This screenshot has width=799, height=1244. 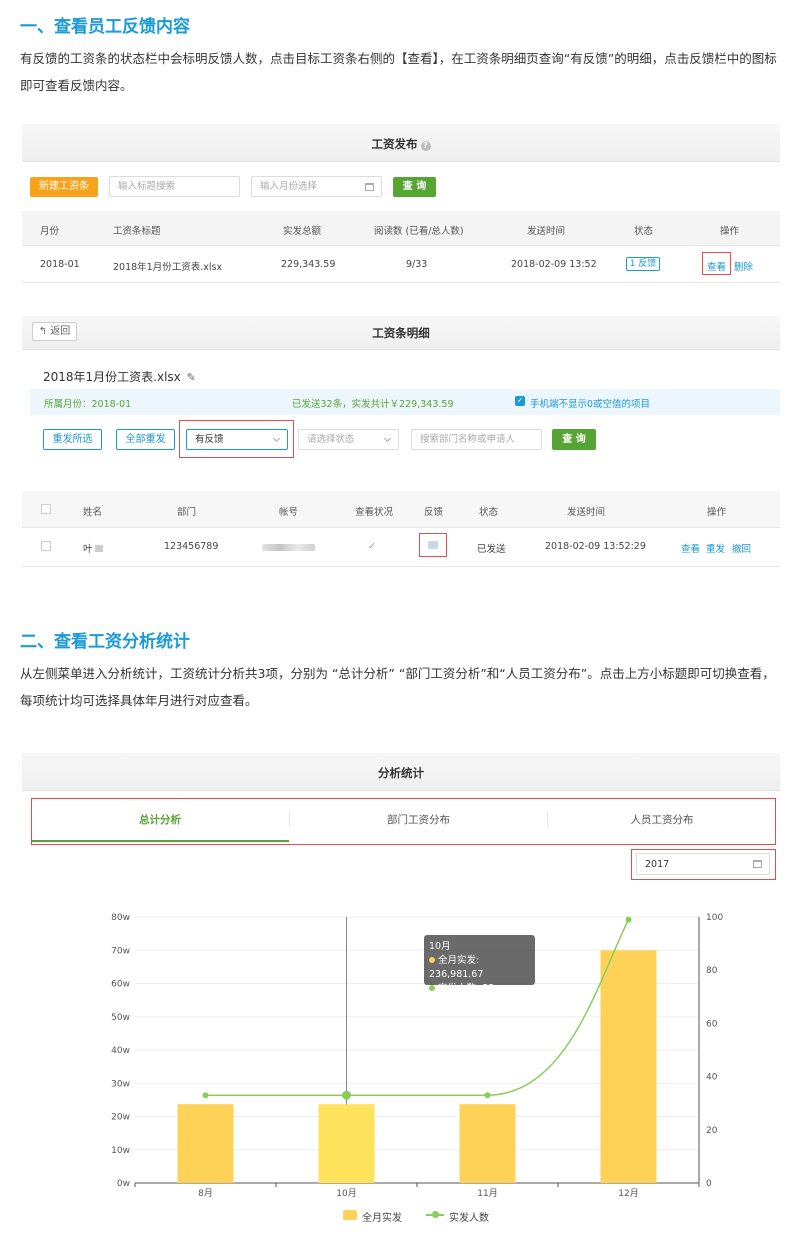 I want to click on bar-10月, so click(x=346, y=1143).